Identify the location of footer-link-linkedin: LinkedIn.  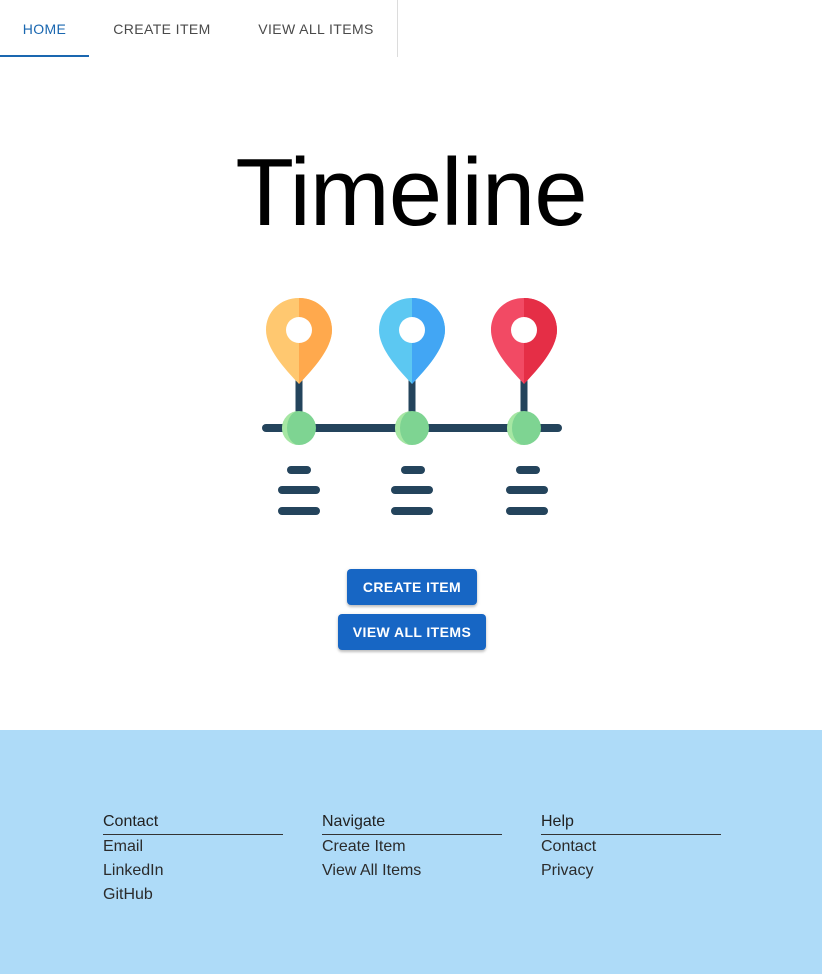
(193, 871).